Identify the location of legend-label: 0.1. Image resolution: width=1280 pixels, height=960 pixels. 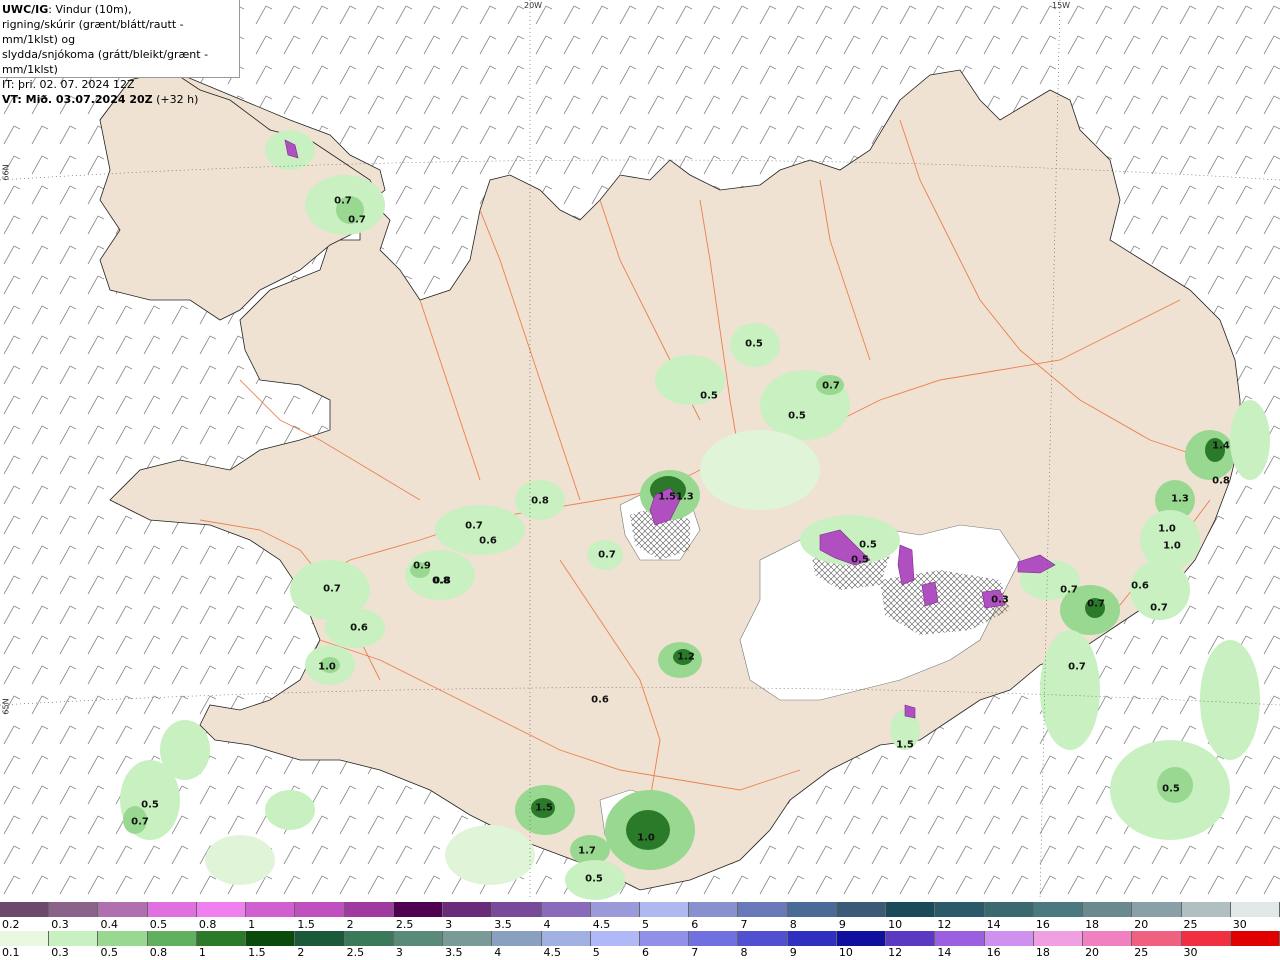
(11, 952).